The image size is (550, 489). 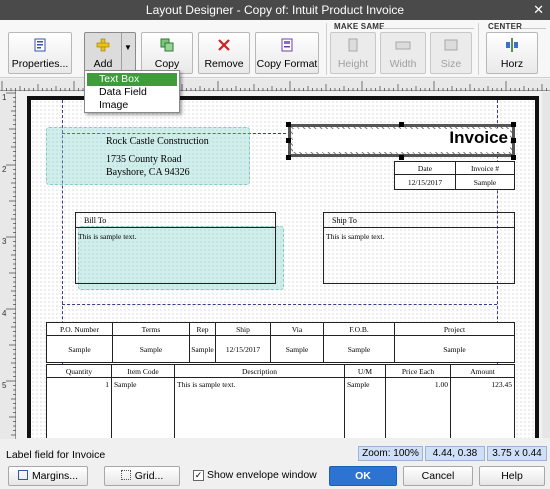 What do you see at coordinates (103, 45) in the screenshot?
I see `add-icon` at bounding box center [103, 45].